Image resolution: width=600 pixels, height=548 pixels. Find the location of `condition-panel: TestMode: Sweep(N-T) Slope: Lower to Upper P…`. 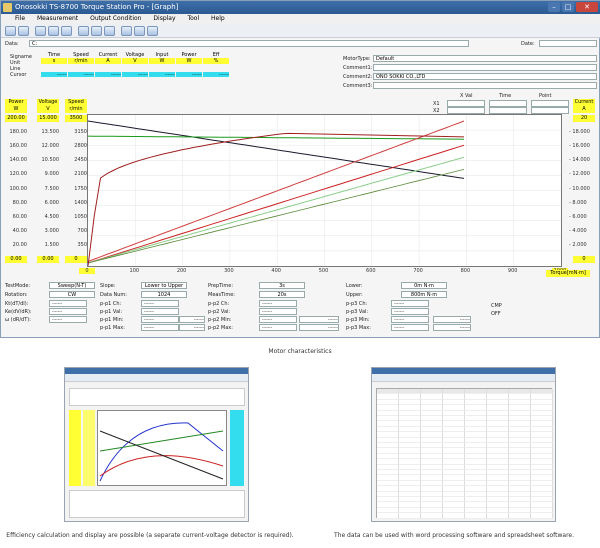

condition-panel: TestMode: Sweep(N-T) Slope: Lower to Upper P… is located at coordinates (300, 310).